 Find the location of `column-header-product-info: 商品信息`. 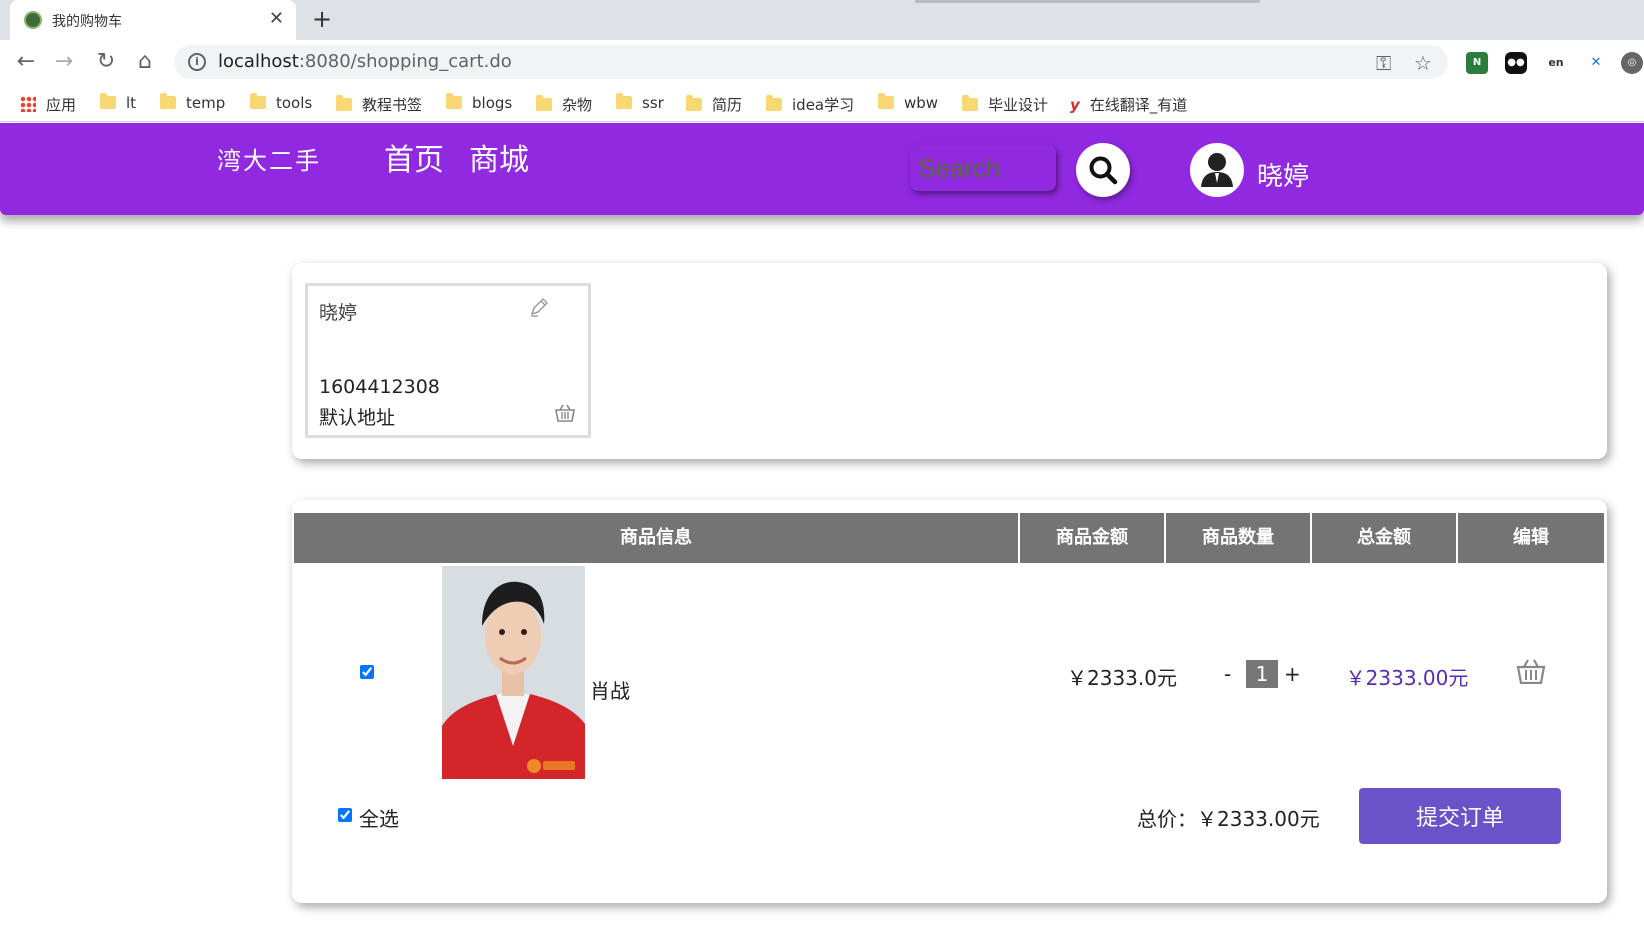

column-header-product-info: 商品信息 is located at coordinates (657, 538).